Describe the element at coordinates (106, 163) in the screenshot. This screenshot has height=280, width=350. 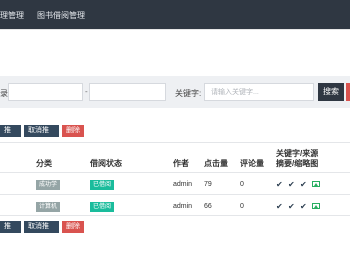
I see `header-borrow-status: 借阅状态` at that location.